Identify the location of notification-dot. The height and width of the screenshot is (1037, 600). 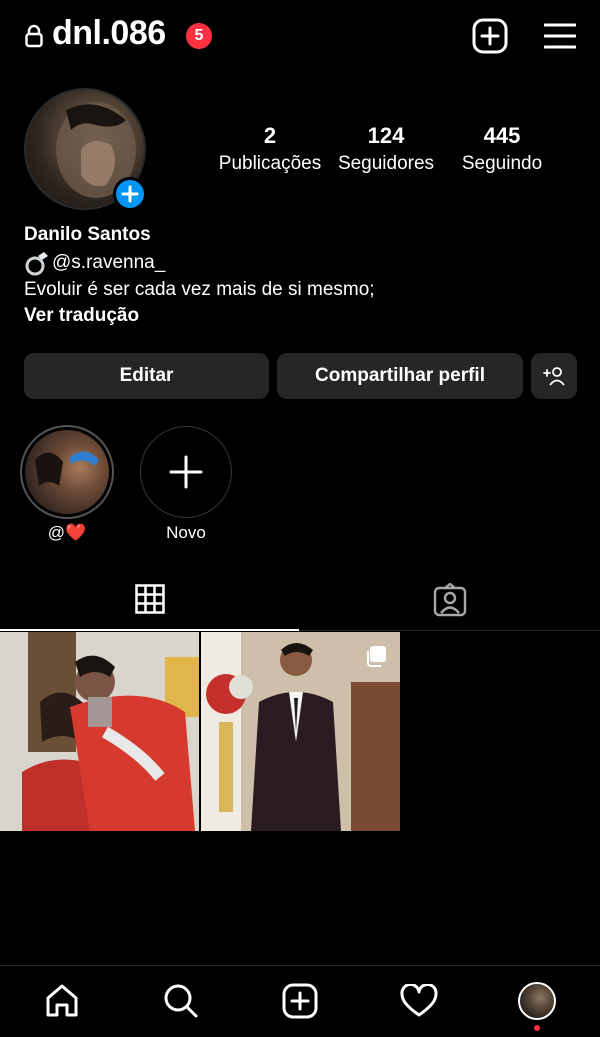
(537, 1028).